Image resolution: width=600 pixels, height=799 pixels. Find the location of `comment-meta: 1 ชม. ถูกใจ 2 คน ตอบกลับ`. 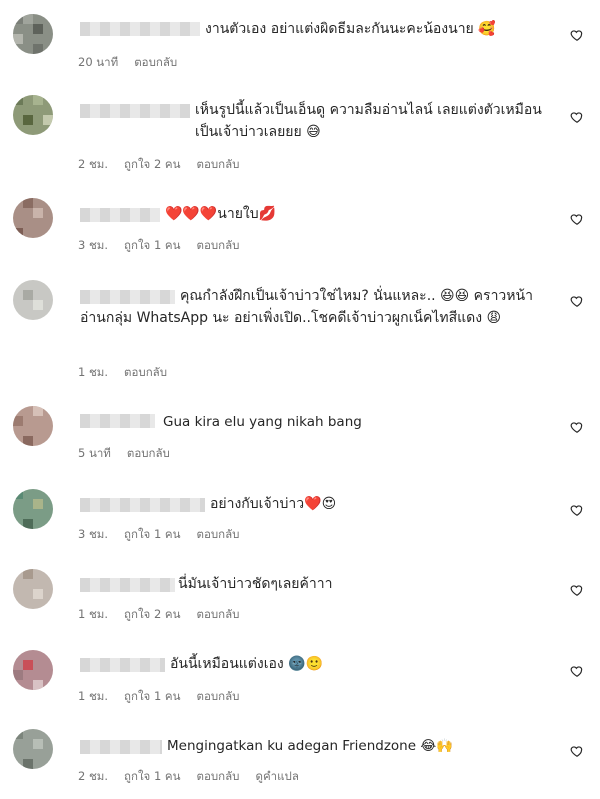

comment-meta: 1 ชม. ถูกใจ 2 คน ตอบกลับ is located at coordinates (158, 615).